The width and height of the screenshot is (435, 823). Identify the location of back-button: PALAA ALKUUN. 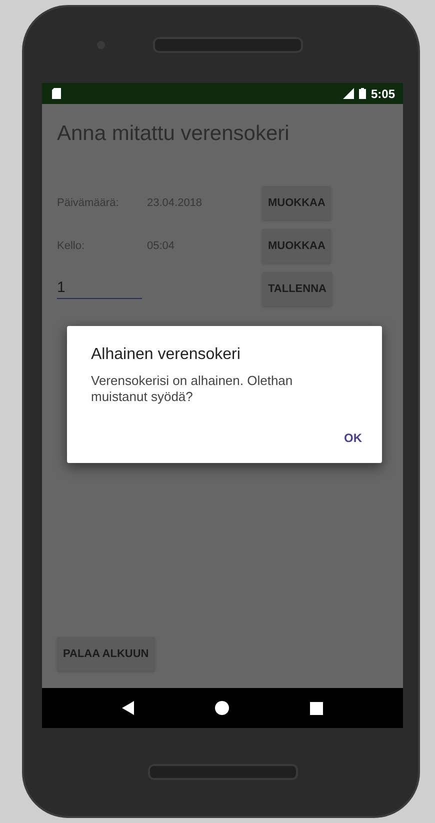
(106, 654).